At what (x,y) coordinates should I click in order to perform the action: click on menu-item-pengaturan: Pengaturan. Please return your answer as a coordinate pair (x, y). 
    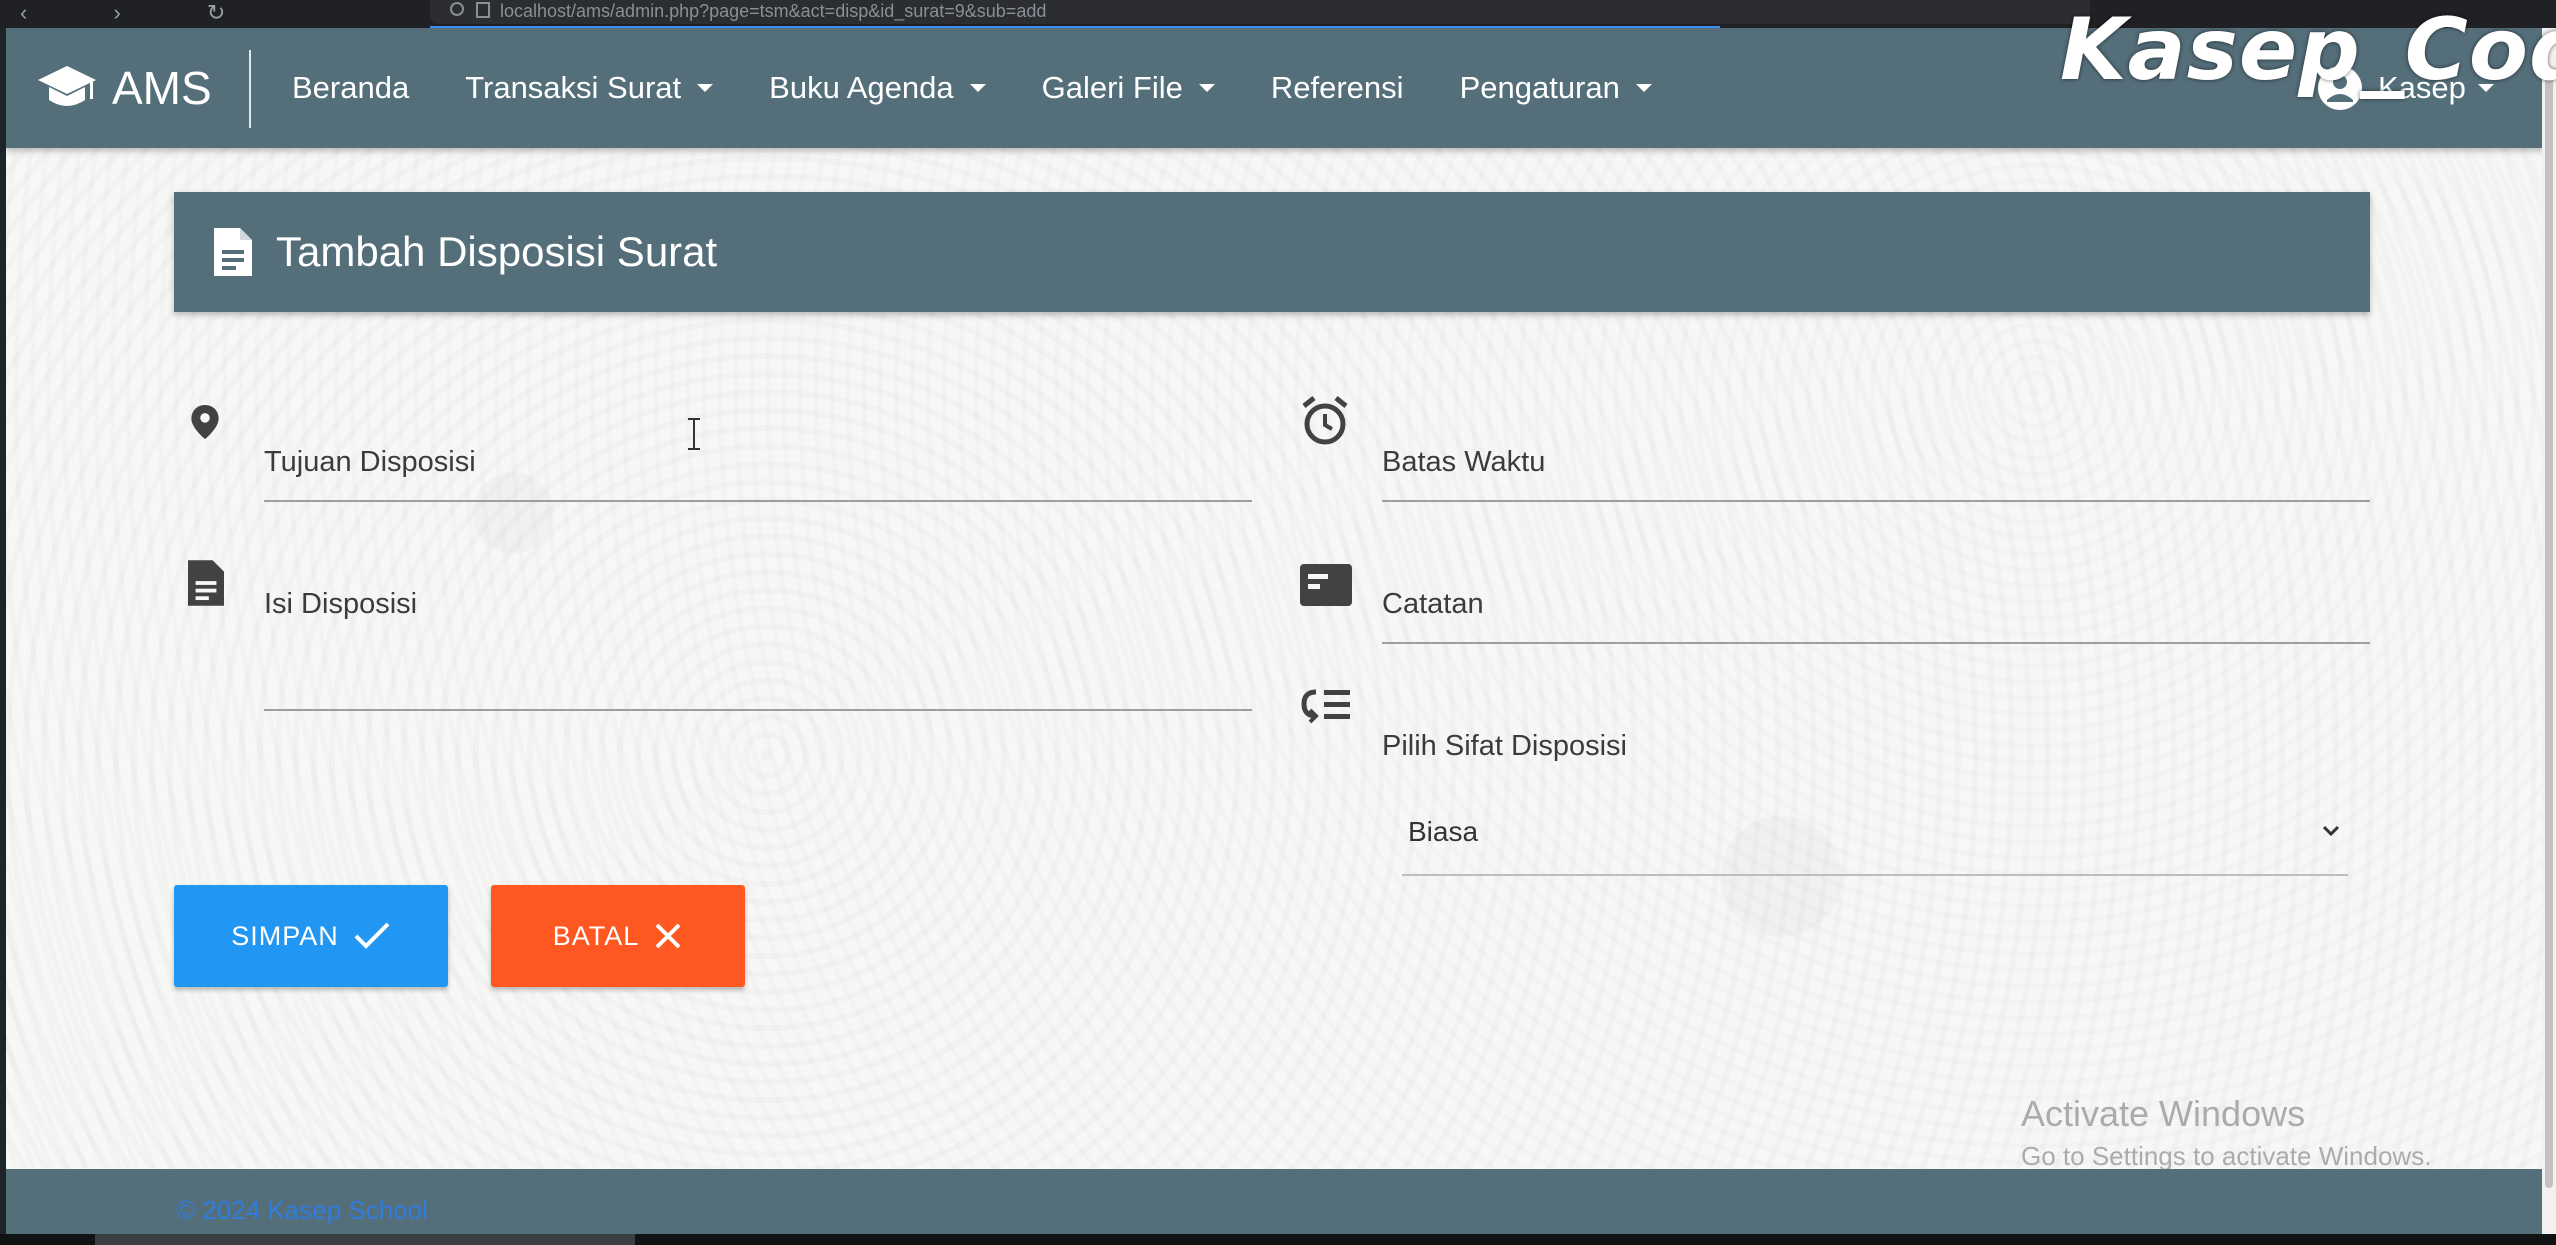
    Looking at the image, I should click on (1556, 88).